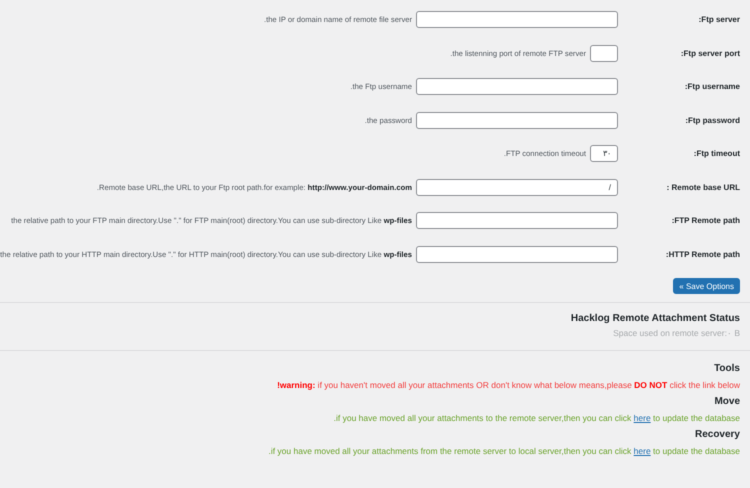  What do you see at coordinates (676, 333) in the screenshot?
I see `space-used-text: Space used on remote server:۰ B` at bounding box center [676, 333].